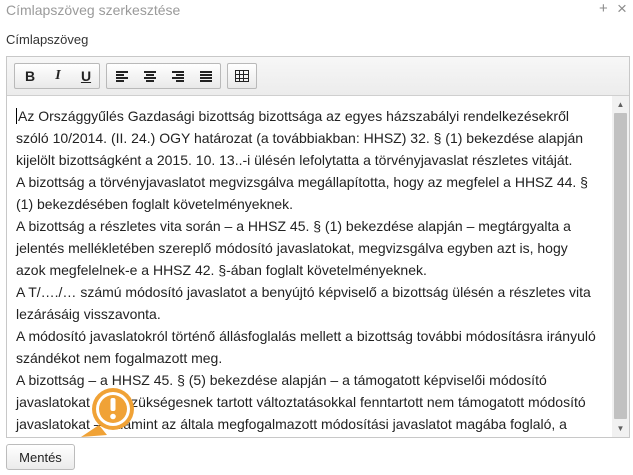  I want to click on align-right-icon, so click(178, 76).